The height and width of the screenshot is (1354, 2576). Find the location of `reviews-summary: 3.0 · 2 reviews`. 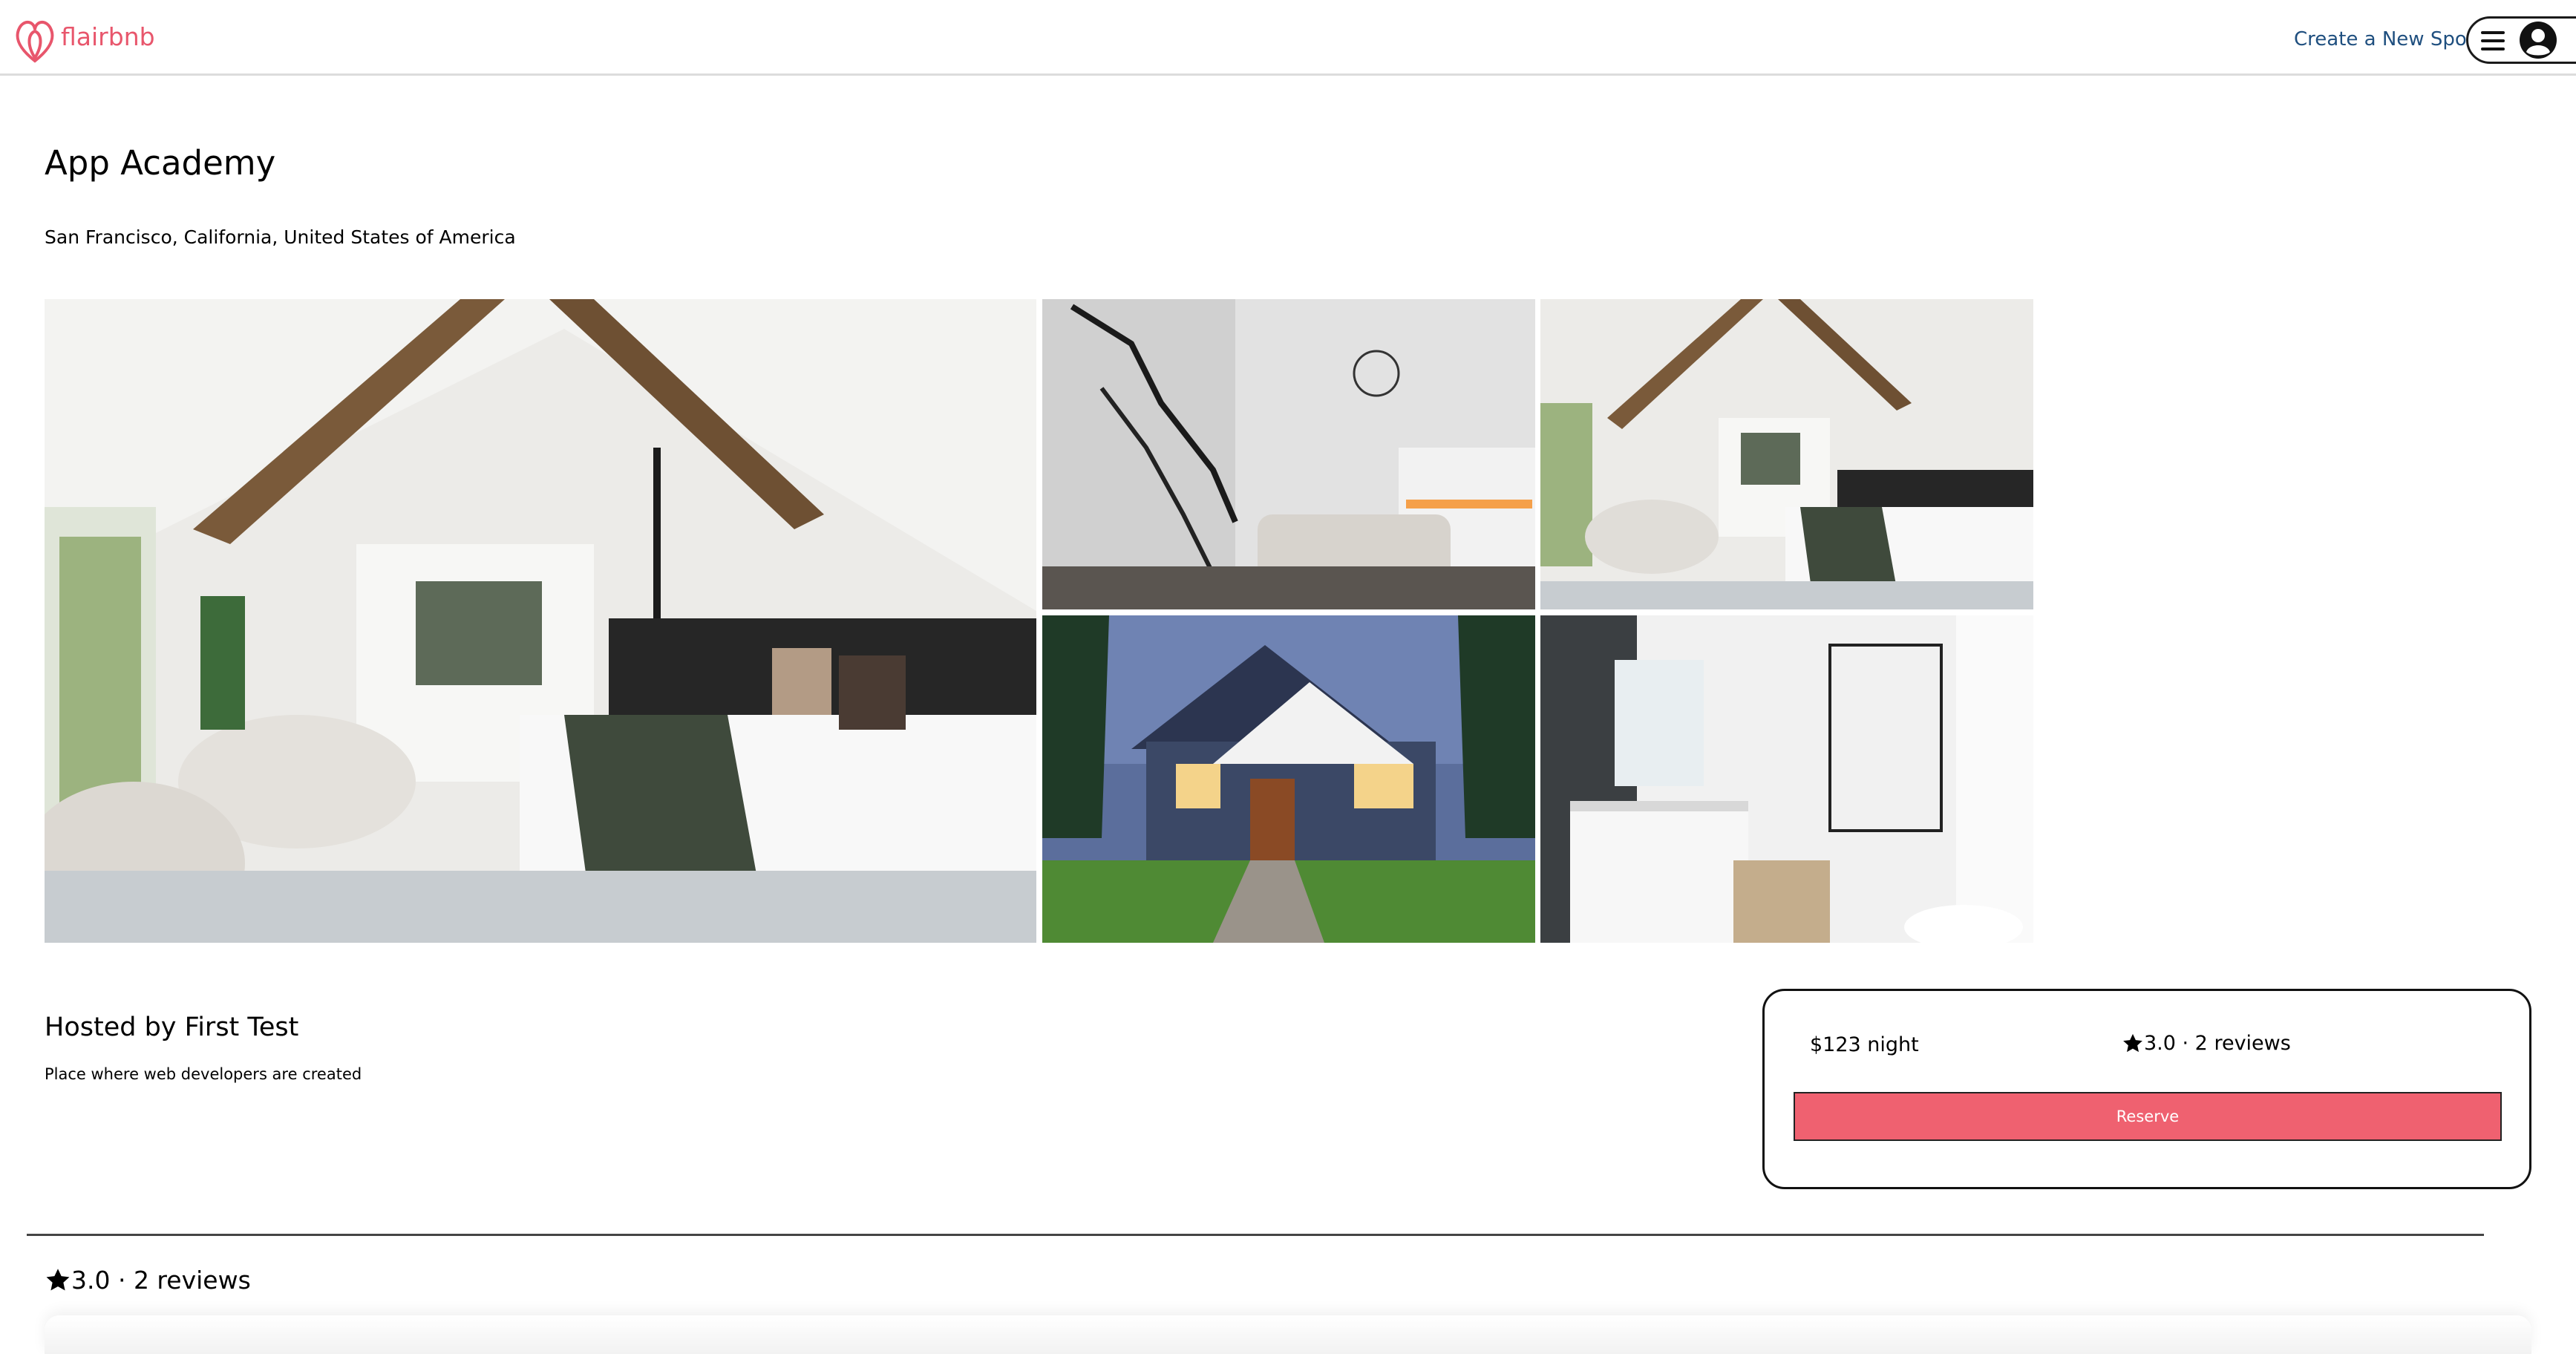

reviews-summary: 3.0 · 2 reviews is located at coordinates (148, 1280).